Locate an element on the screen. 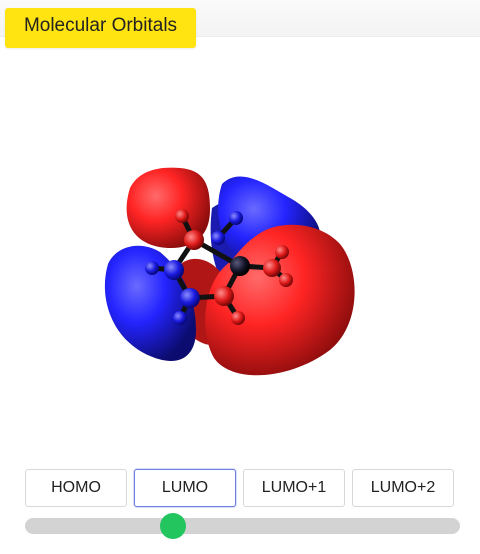  orbital-selector: HOMO LUMO LUMO+1 LUMO+2 is located at coordinates (241, 489).